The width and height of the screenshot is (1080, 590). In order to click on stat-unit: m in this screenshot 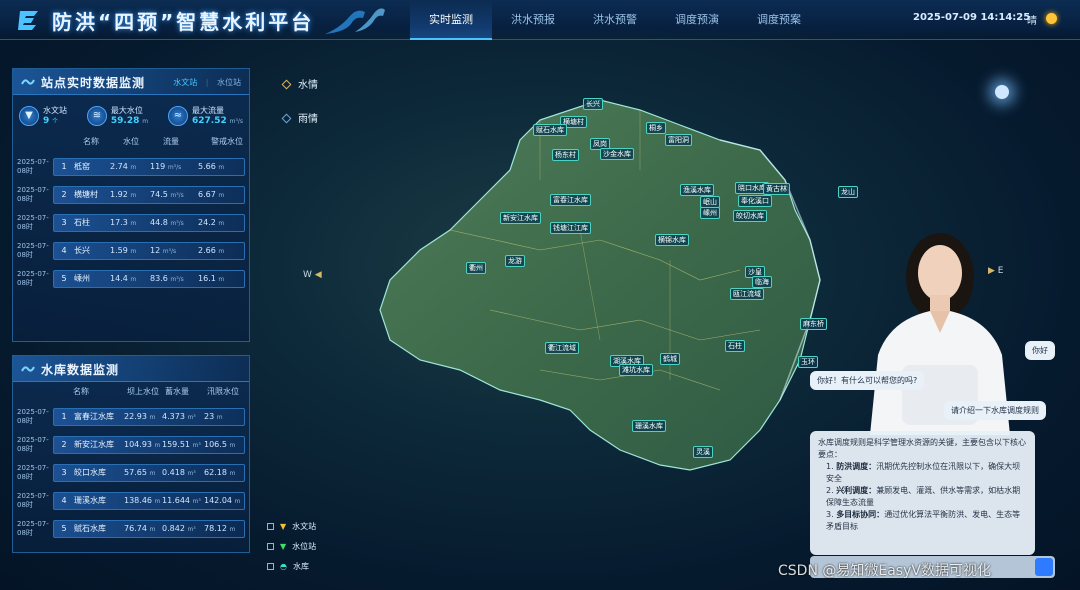, I will do `click(145, 121)`.